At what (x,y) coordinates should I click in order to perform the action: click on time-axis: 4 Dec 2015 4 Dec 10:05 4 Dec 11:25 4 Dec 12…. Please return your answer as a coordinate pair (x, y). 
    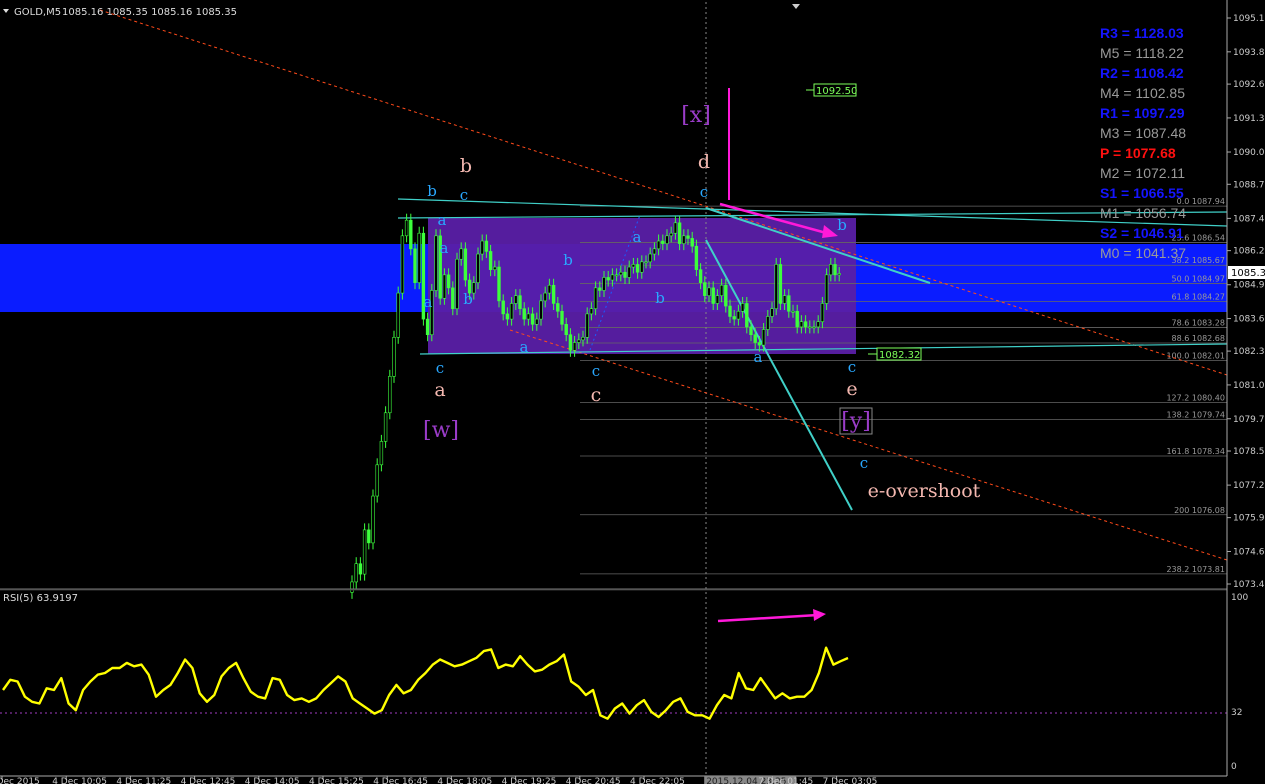
    Looking at the image, I should click on (438, 780).